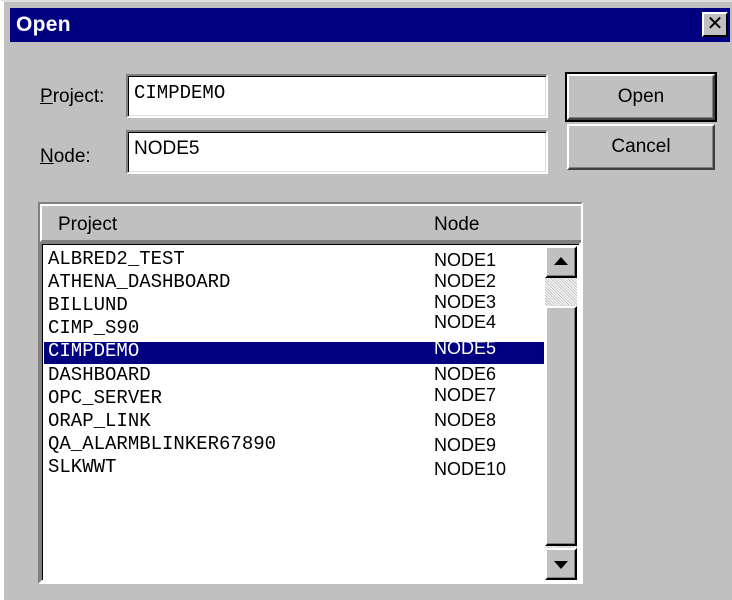 The image size is (732, 600). I want to click on list-item: QA_ALARMBLINKER67890 NODE9, so click(294, 445).